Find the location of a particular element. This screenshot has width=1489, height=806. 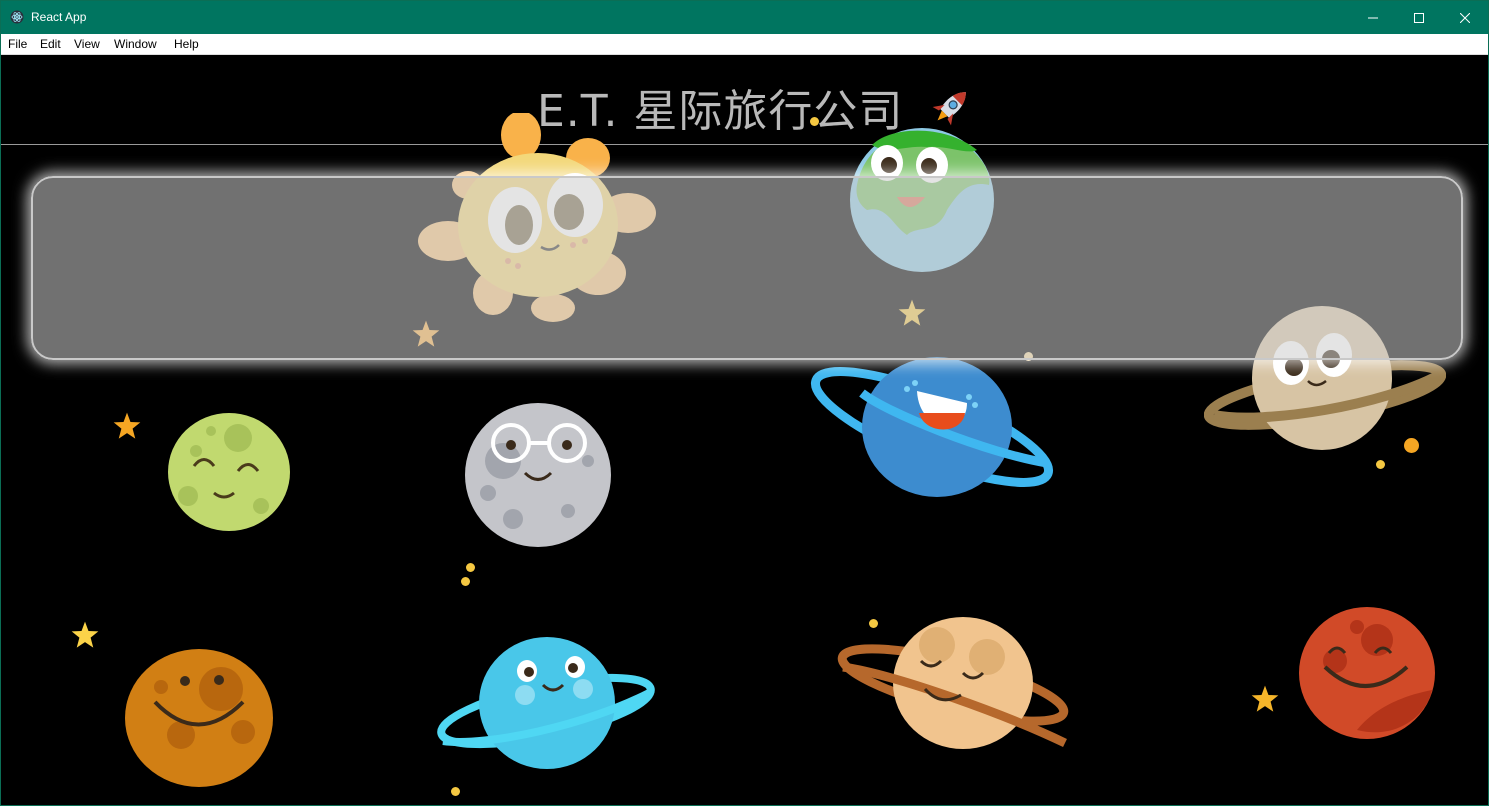

maximize-button is located at coordinates (1419, 17).